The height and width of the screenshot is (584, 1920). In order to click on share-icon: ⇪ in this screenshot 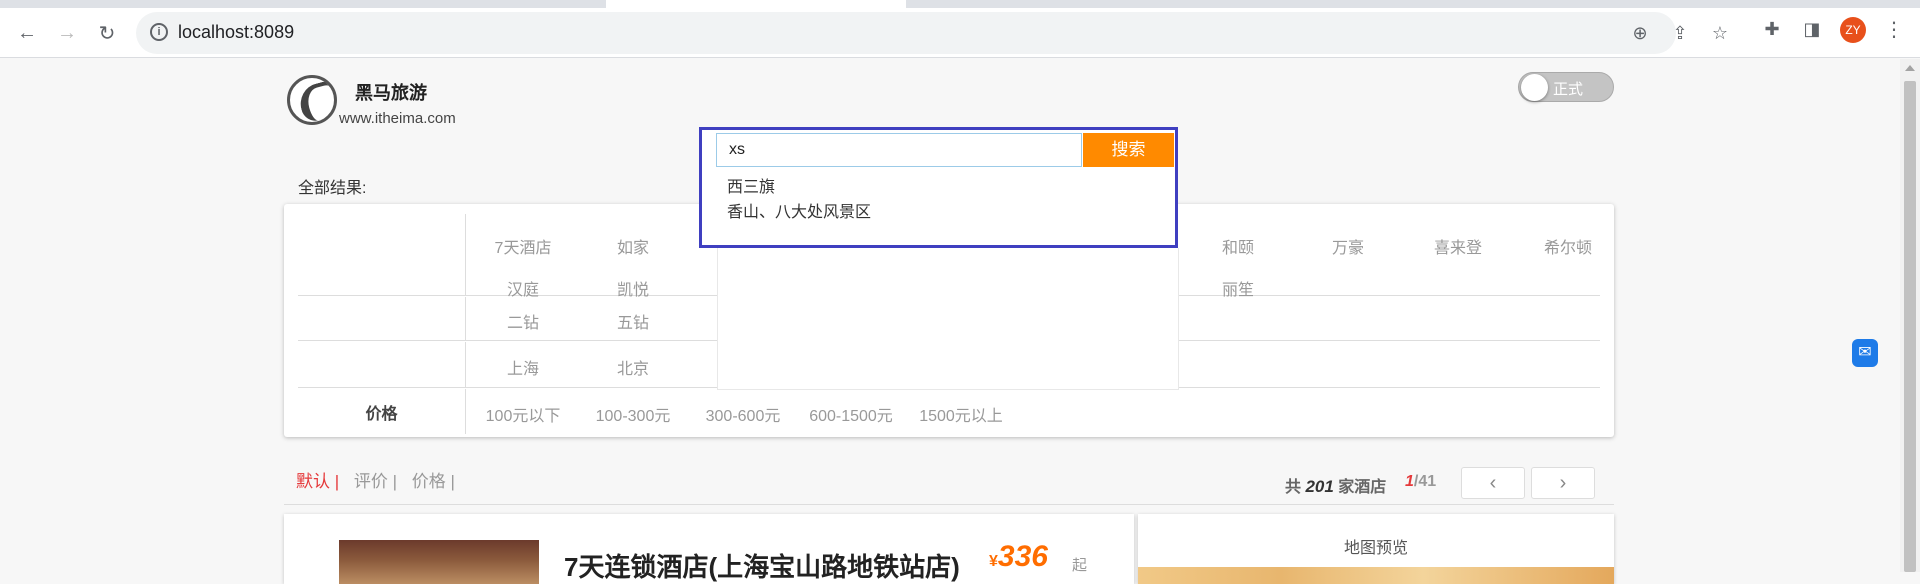, I will do `click(1680, 33)`.